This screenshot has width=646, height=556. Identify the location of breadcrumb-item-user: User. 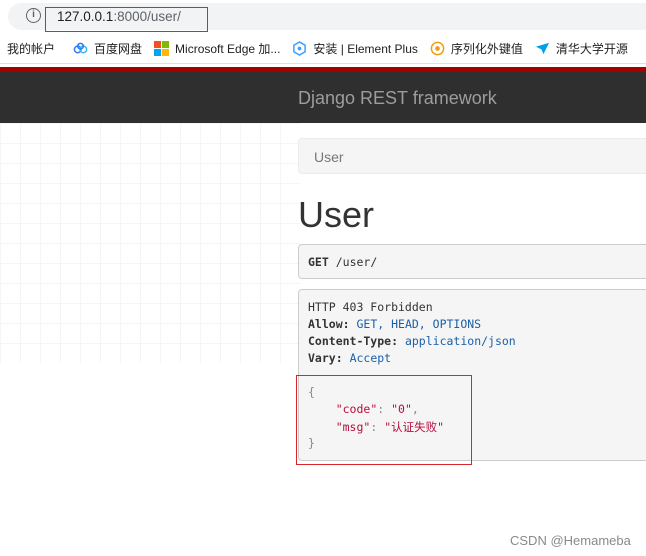
(329, 157).